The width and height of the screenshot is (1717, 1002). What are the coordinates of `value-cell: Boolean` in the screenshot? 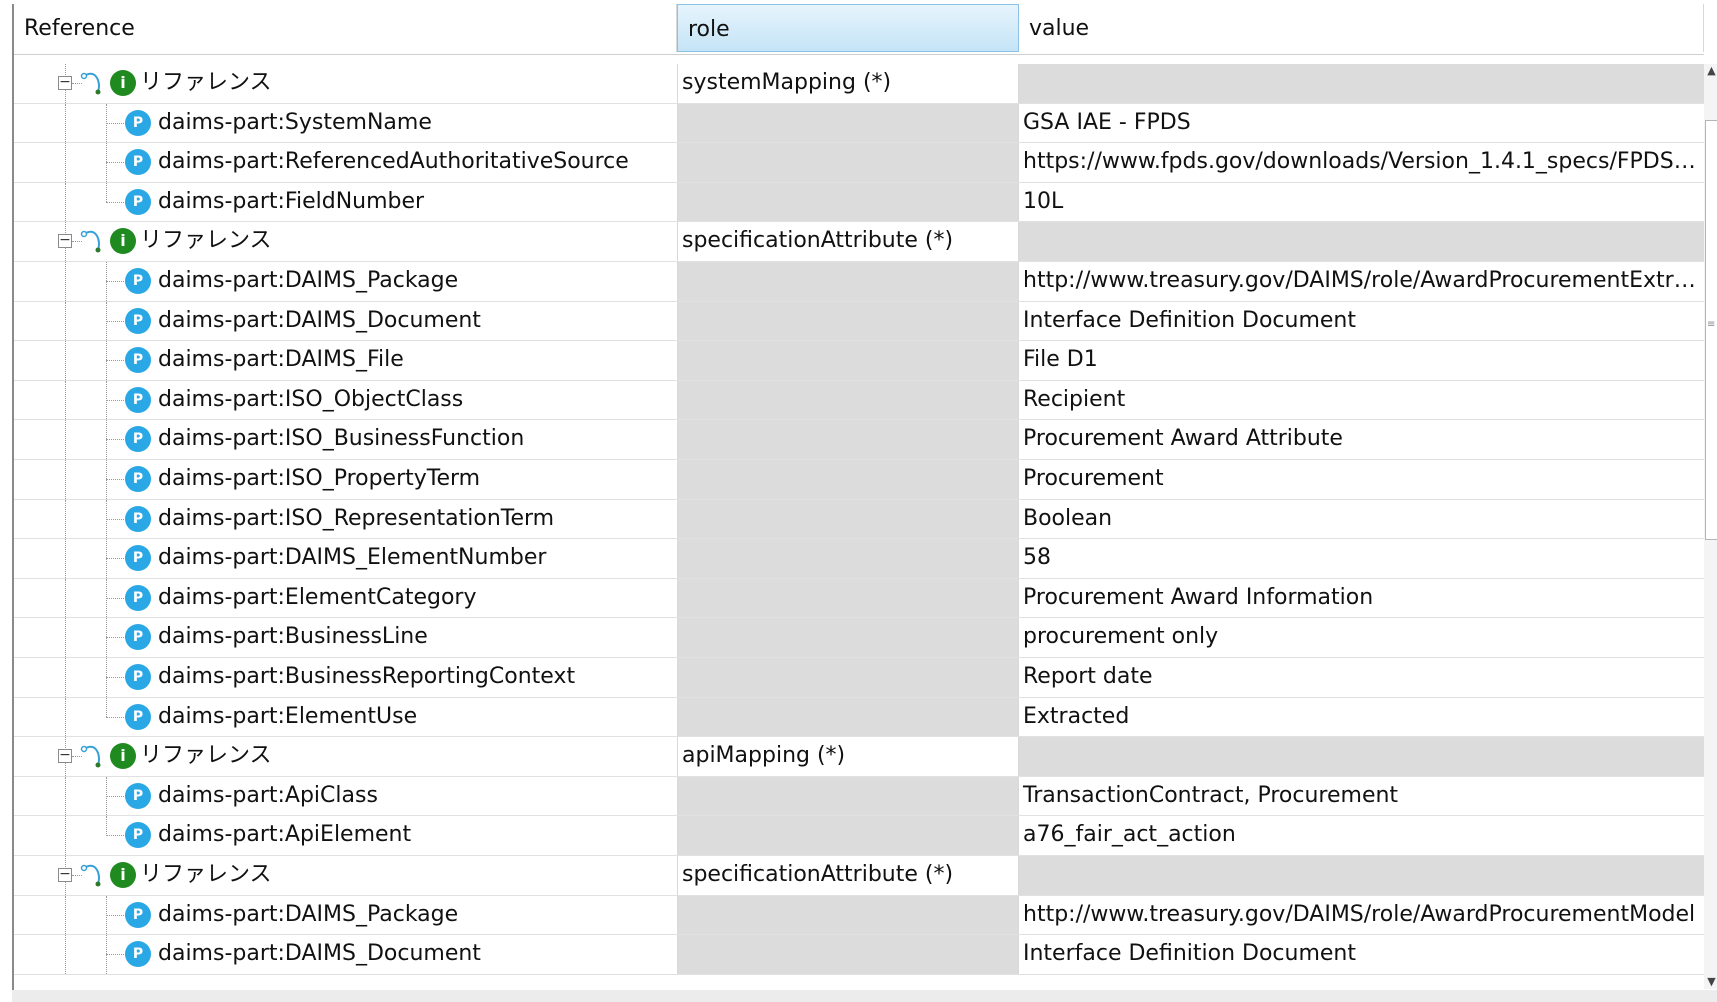 It's located at (1361, 519).